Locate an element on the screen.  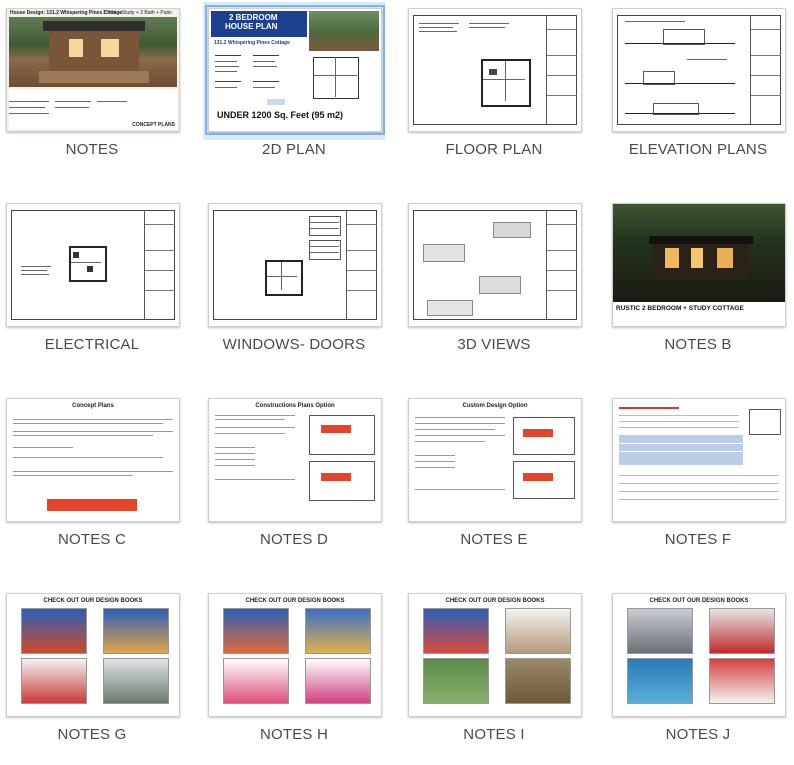
thumbnail-item-elevation-plans: ELEVATION PLANS is located at coordinates (698, 90).